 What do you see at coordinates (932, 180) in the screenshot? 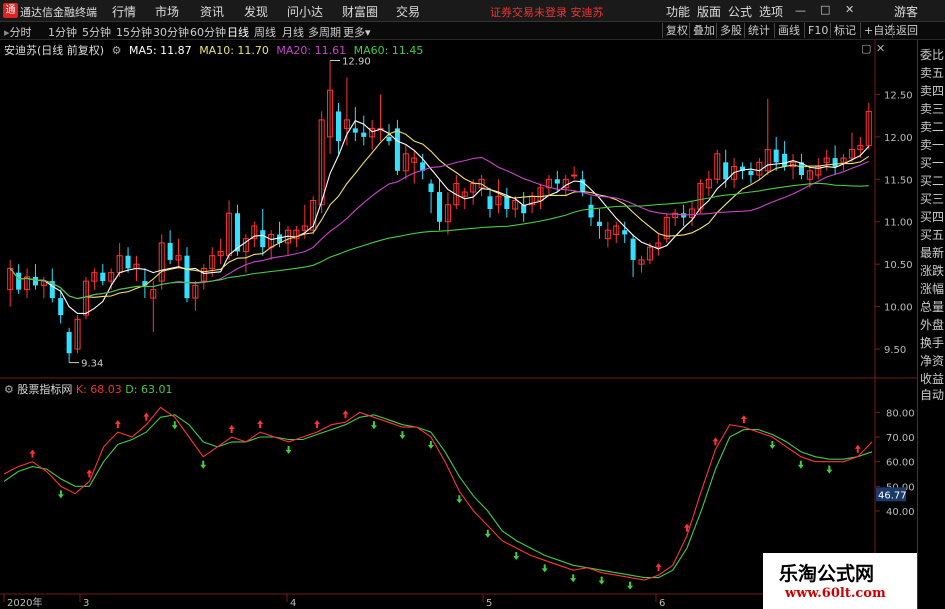
I see `side-buy2: 买二` at bounding box center [932, 180].